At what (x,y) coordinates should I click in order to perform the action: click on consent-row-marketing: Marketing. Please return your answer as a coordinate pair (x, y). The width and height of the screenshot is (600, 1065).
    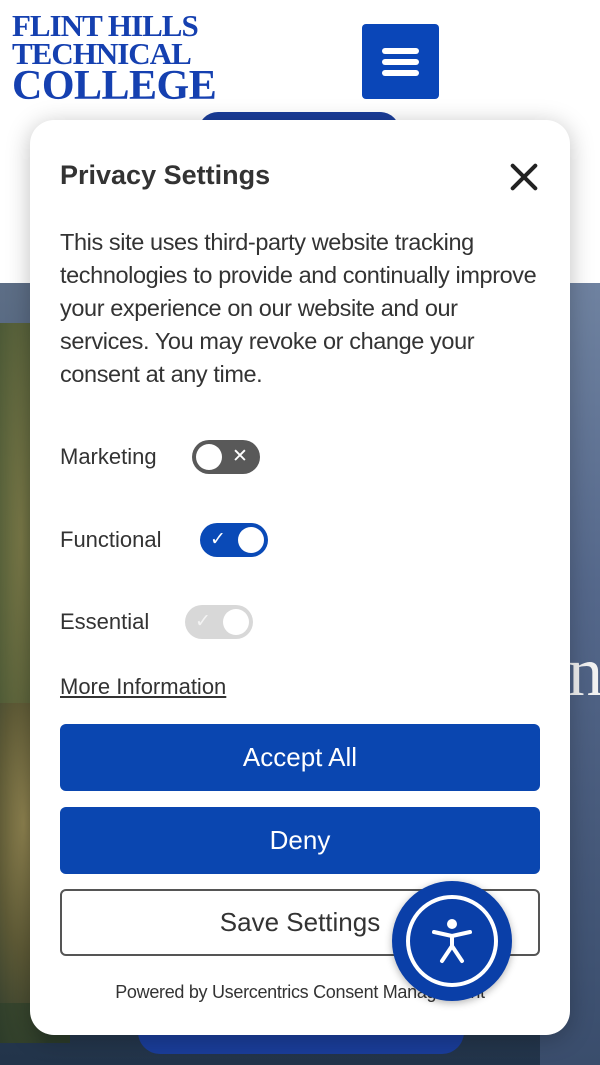
    Looking at the image, I should click on (108, 457).